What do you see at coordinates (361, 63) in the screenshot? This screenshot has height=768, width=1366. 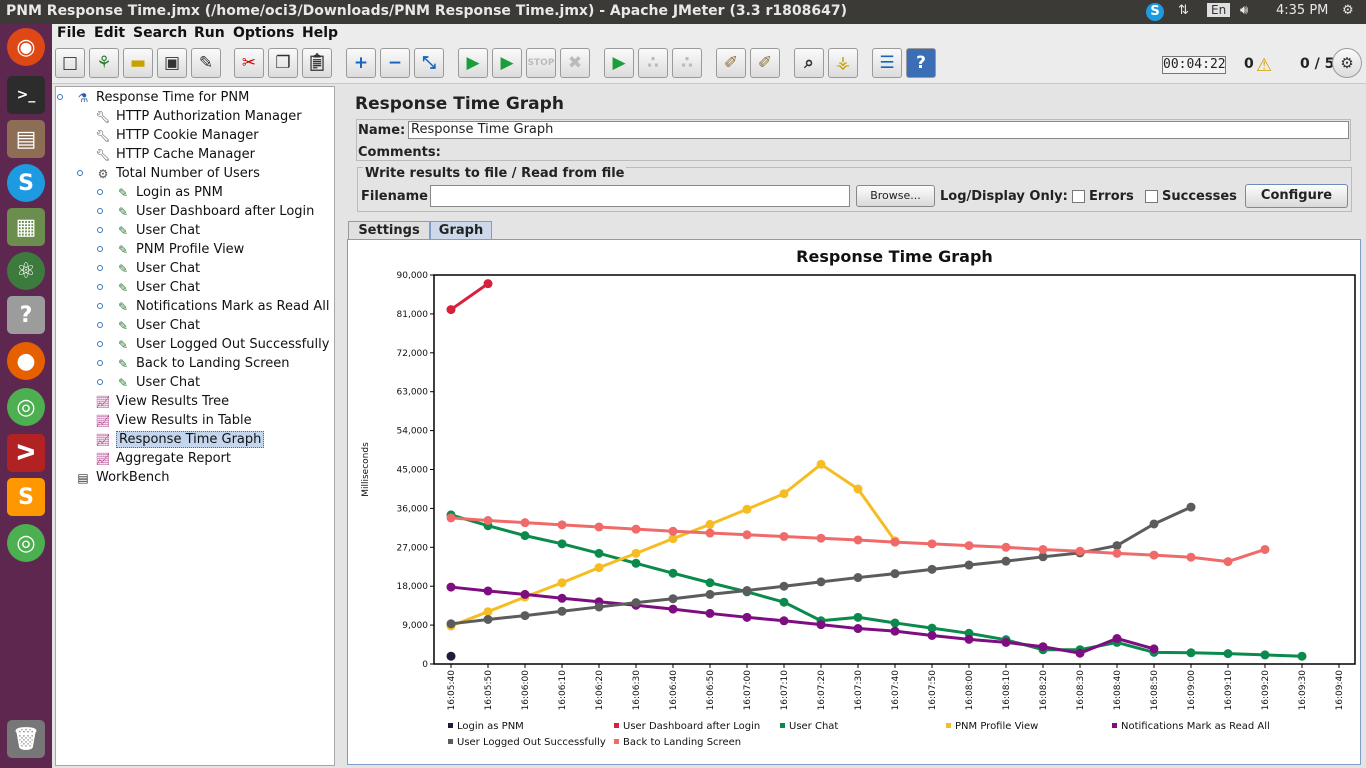 I see `expand-icon: +` at bounding box center [361, 63].